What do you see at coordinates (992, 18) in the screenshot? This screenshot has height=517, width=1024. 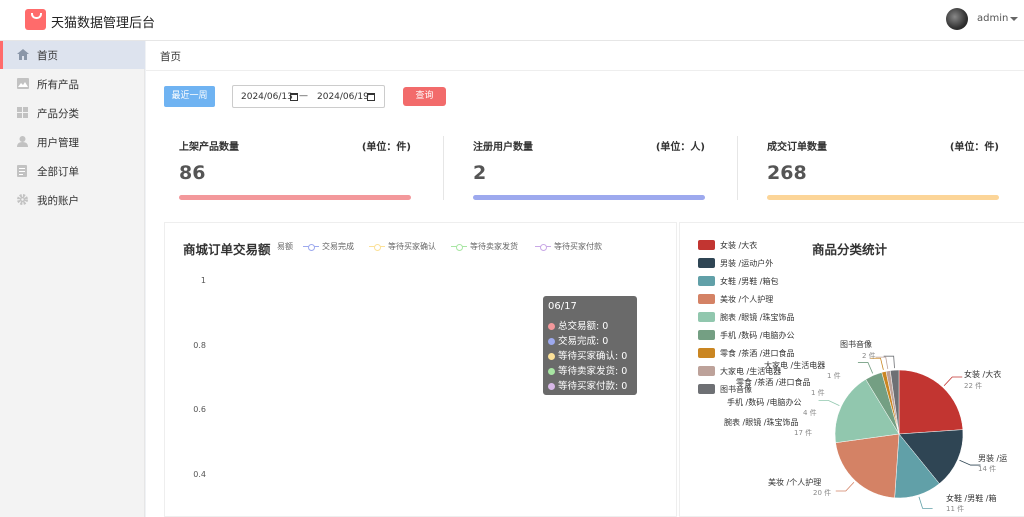 I see `user-menu-name: admin` at bounding box center [992, 18].